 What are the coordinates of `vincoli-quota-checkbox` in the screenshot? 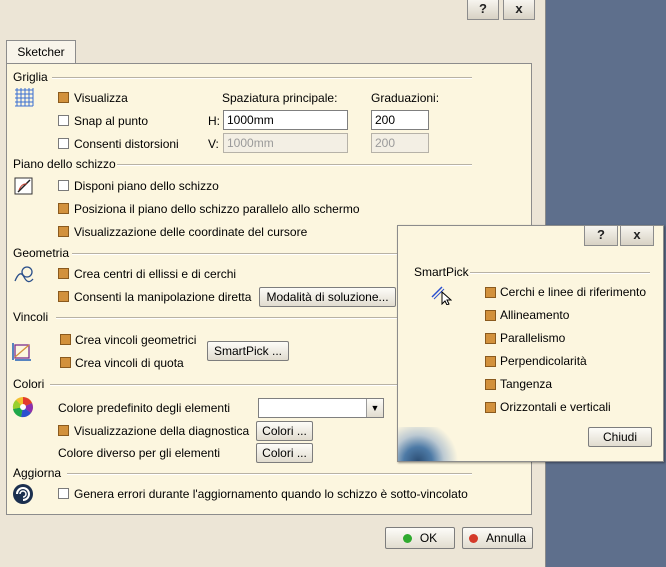 It's located at (65, 362).